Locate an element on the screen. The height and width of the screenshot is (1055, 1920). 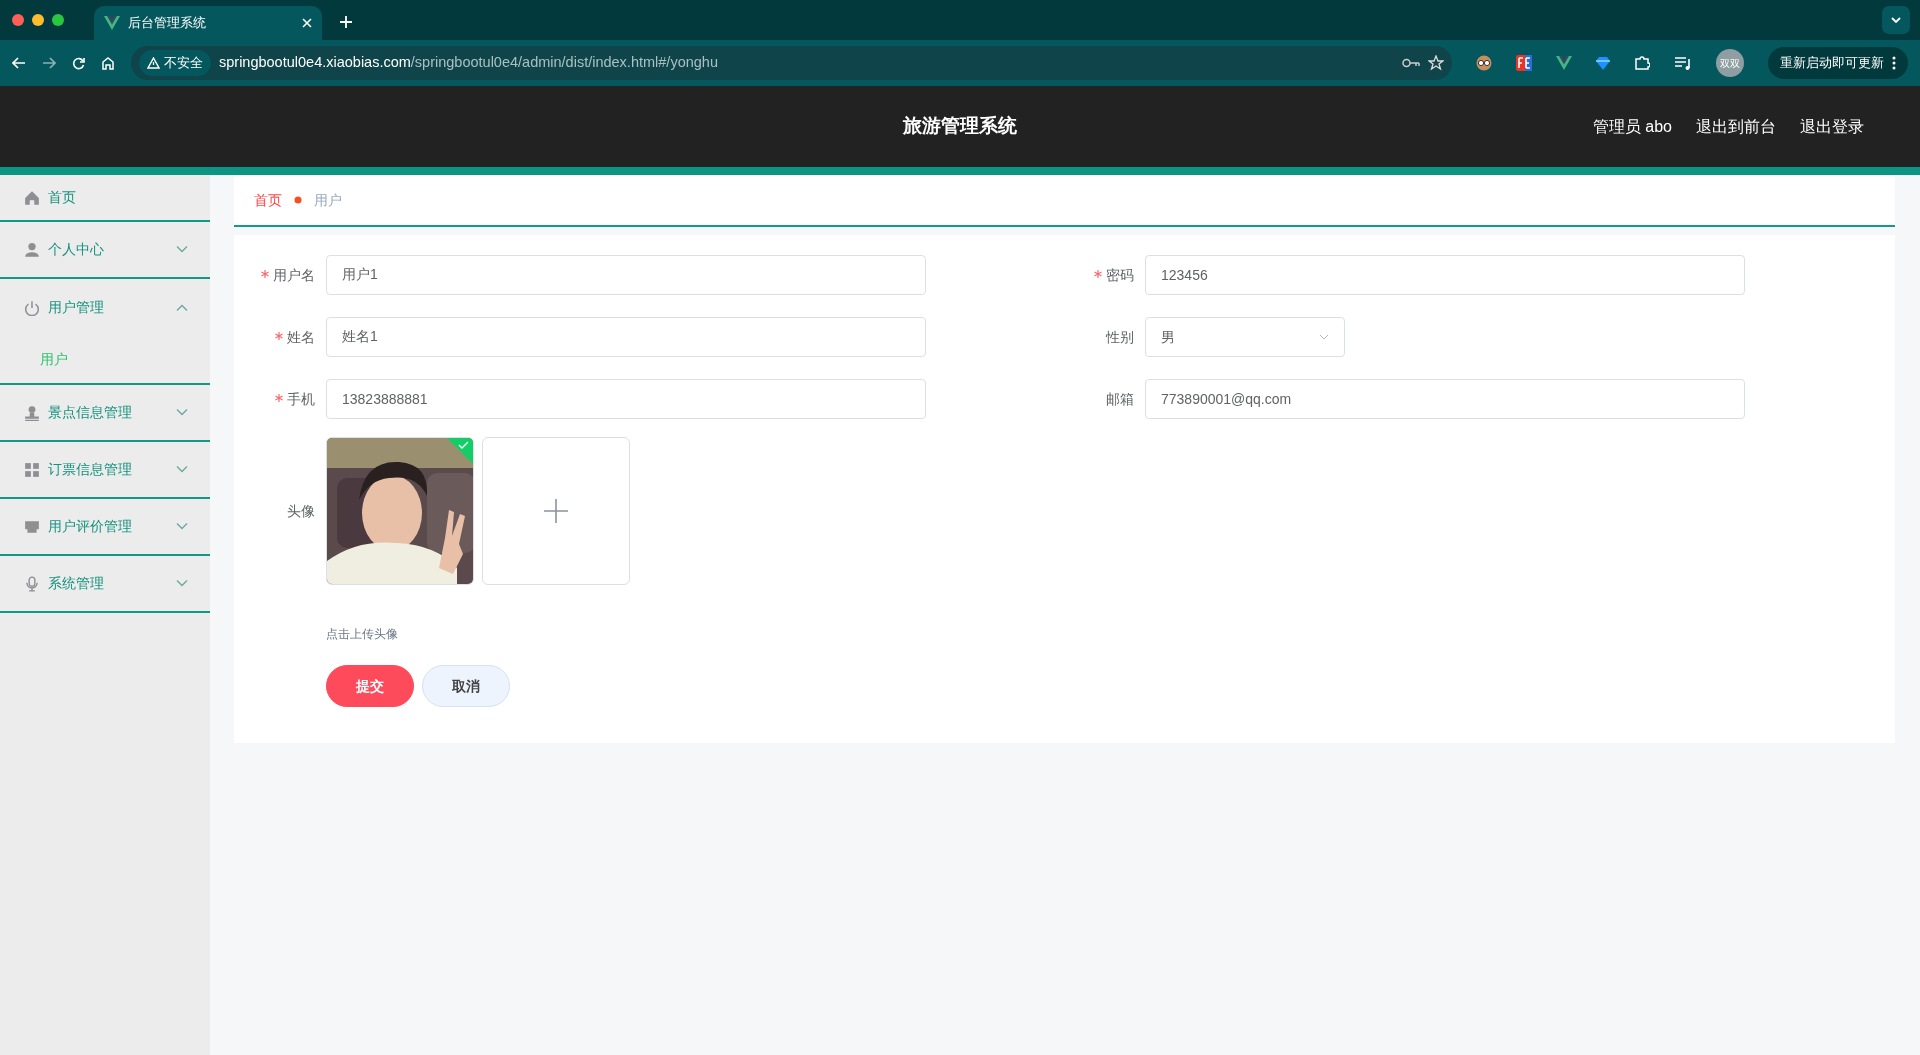
forward-icon is located at coordinates (49, 63).